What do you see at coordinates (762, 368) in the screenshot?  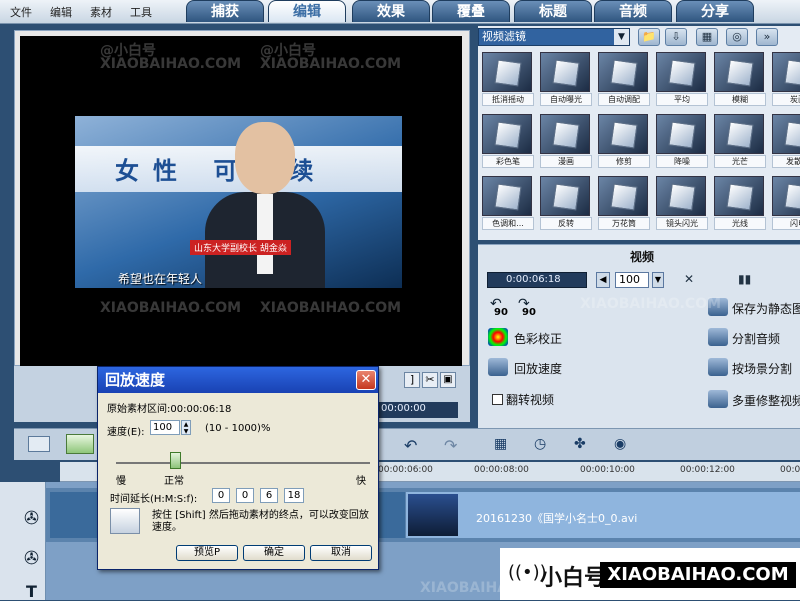 I see `split-by-scene-option: 按场景分割` at bounding box center [762, 368].